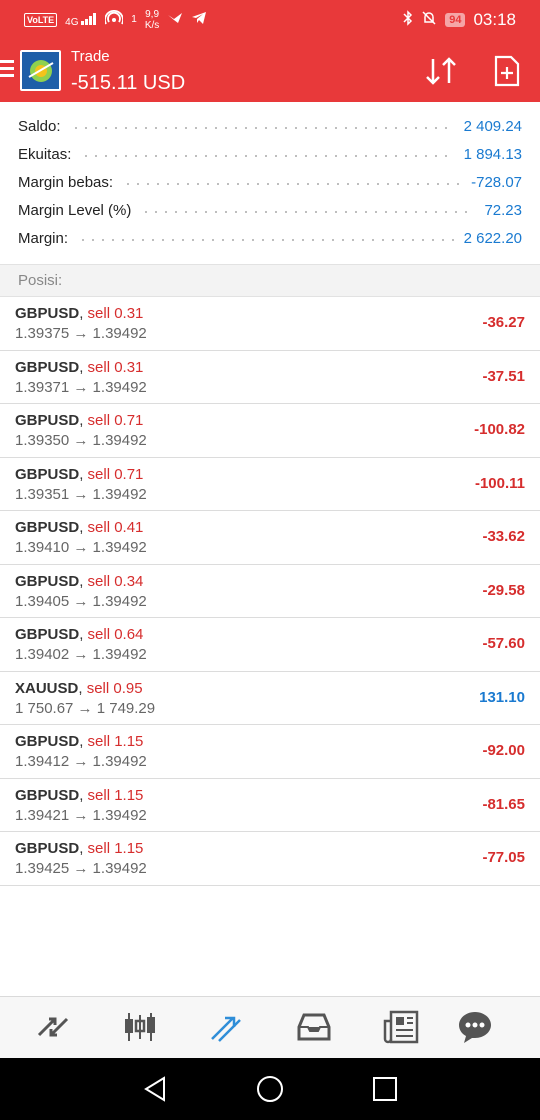  Describe the element at coordinates (455, 20) in the screenshot. I see `battery-icon: 94` at that location.